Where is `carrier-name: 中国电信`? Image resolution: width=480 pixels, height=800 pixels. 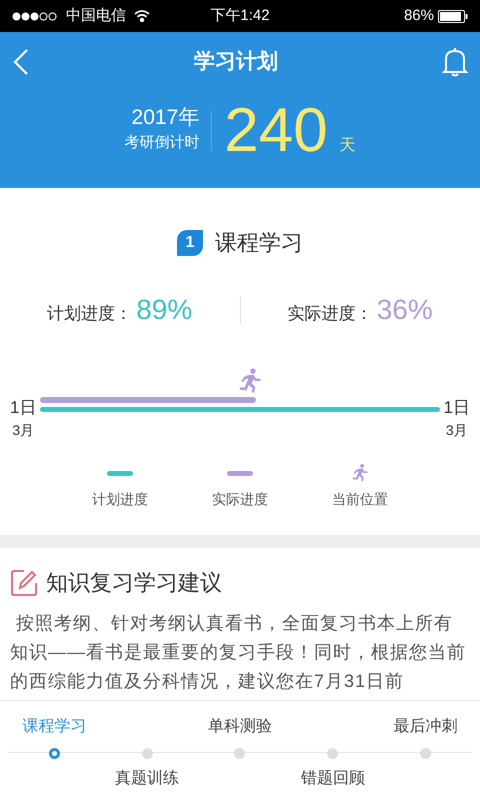
carrier-name: 中国电信 is located at coordinates (96, 16).